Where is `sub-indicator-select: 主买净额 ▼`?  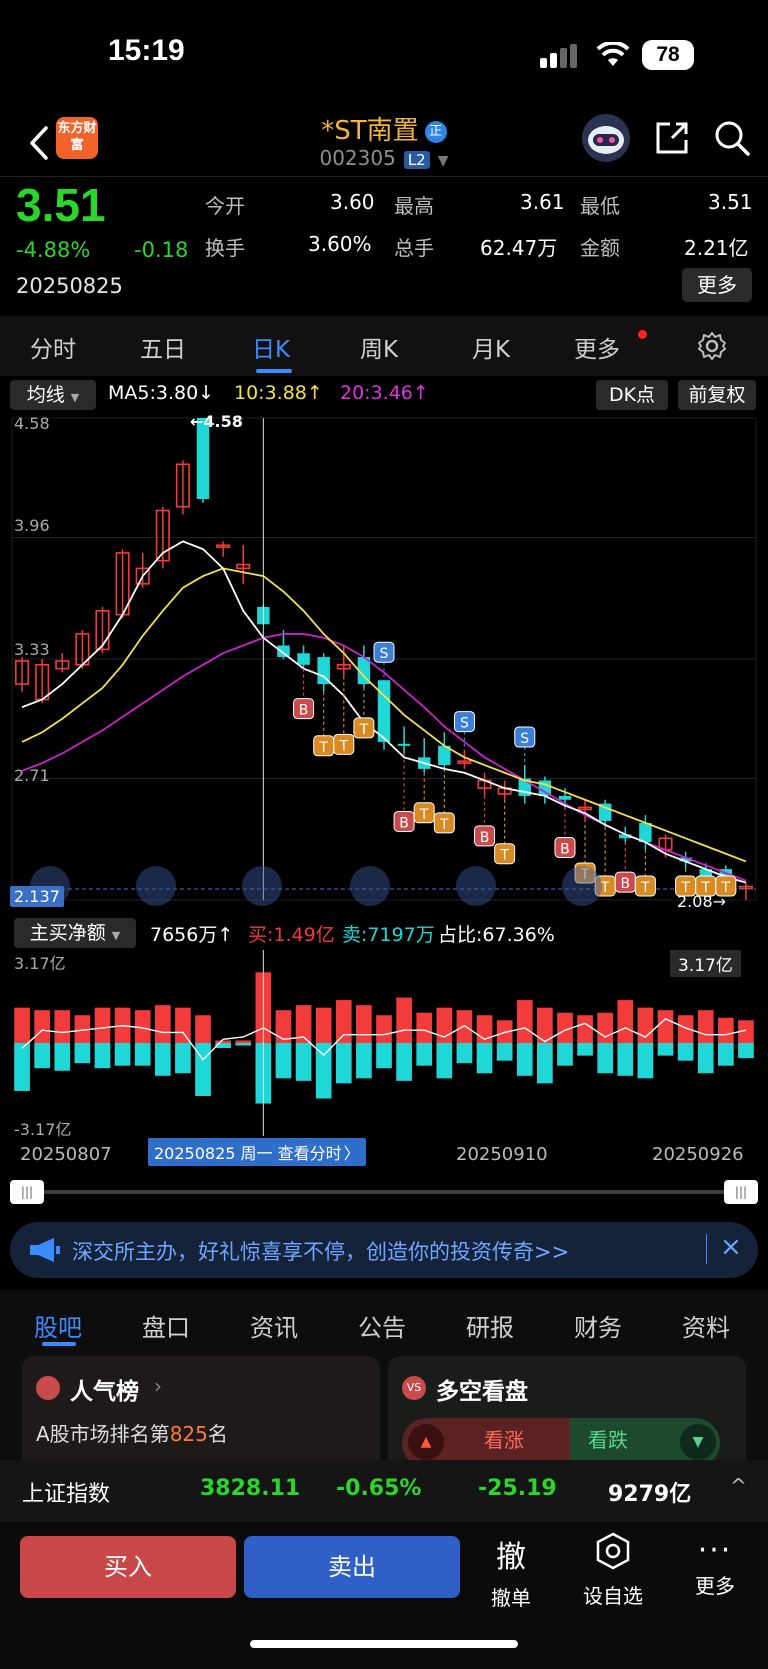
sub-indicator-select: 主买净额 ▼ is located at coordinates (75, 933).